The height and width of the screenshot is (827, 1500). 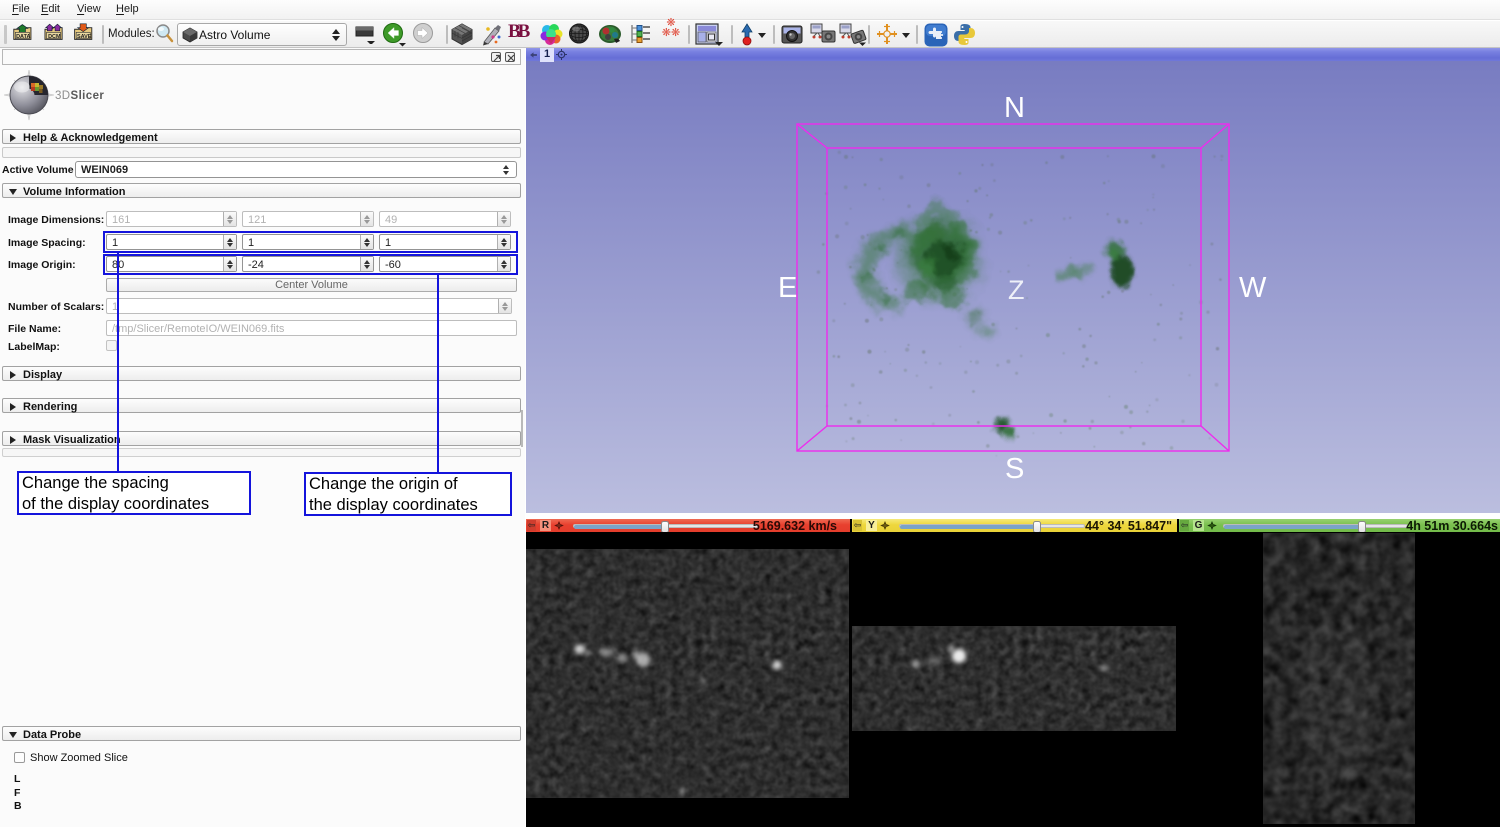 What do you see at coordinates (84, 37) in the screenshot?
I see `svg-text: SAVE` at bounding box center [84, 37].